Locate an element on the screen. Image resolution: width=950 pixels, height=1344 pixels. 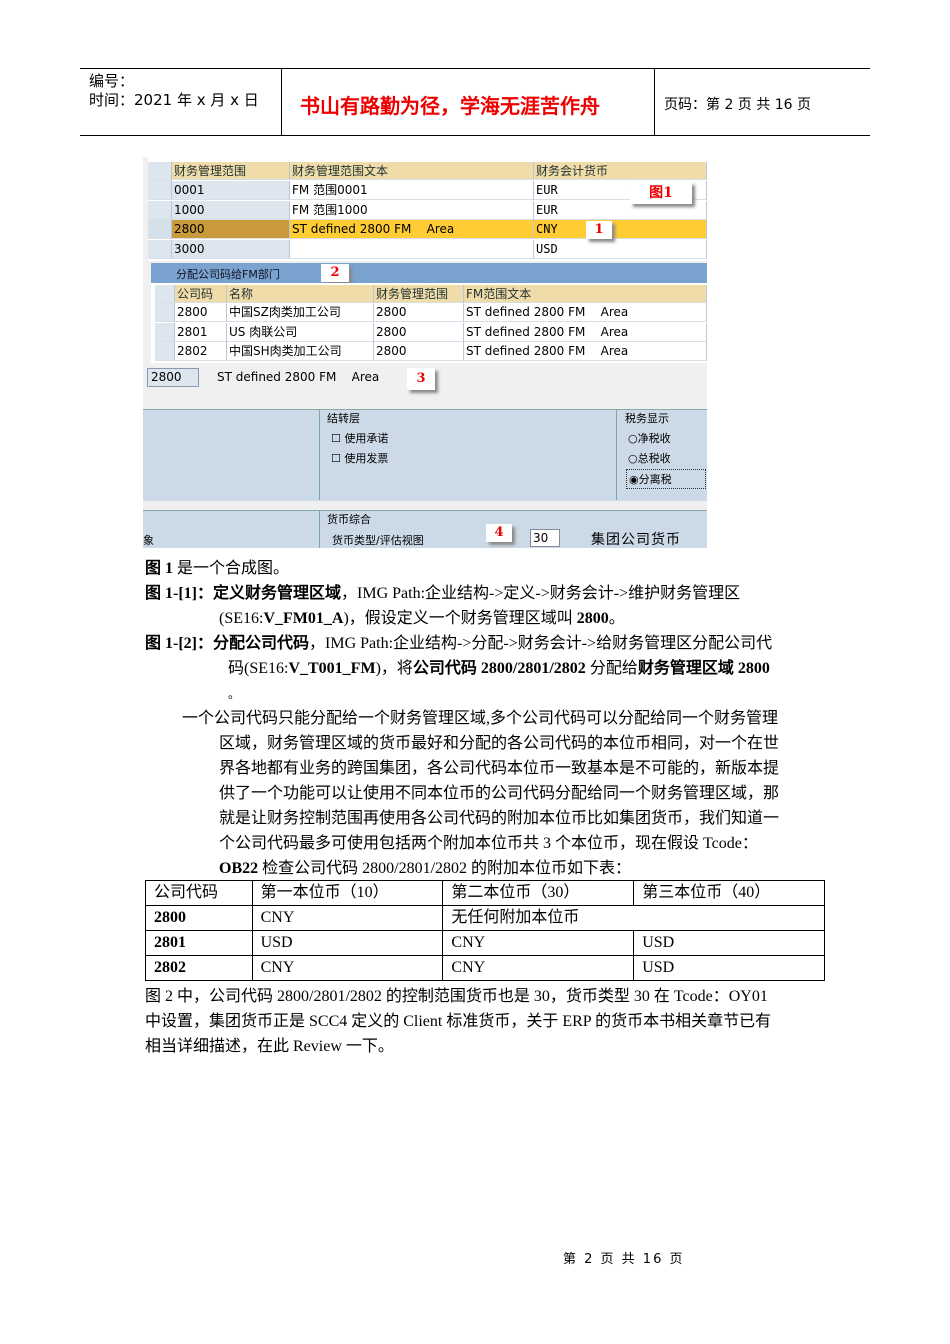
company-code: 2800 is located at coordinates (199, 918).